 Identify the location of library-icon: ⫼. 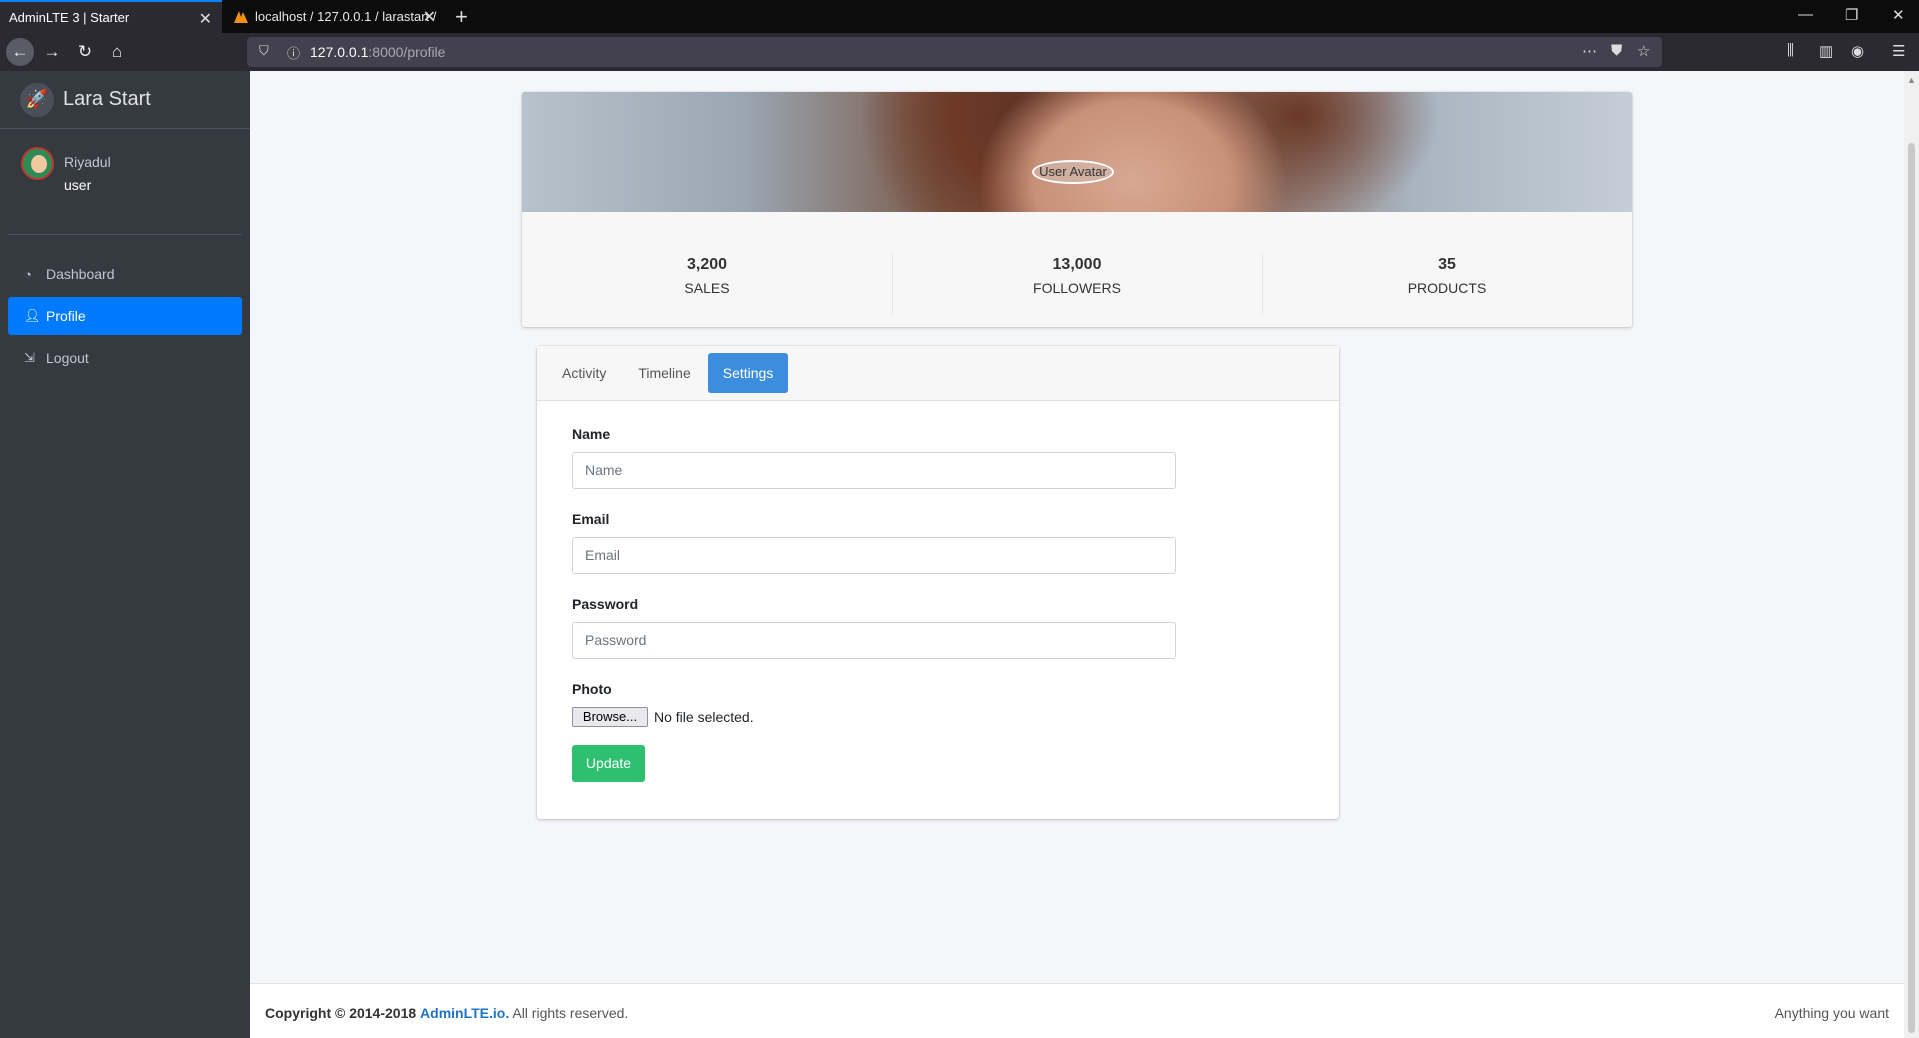
(1790, 50).